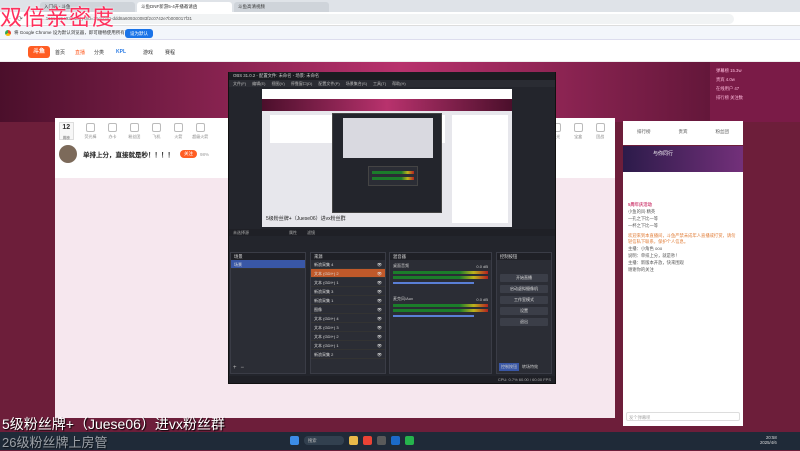 This screenshot has height=451, width=800. Describe the element at coordinates (356, 84) in the screenshot. I see `menu-item: 场景集合(S)` at that location.